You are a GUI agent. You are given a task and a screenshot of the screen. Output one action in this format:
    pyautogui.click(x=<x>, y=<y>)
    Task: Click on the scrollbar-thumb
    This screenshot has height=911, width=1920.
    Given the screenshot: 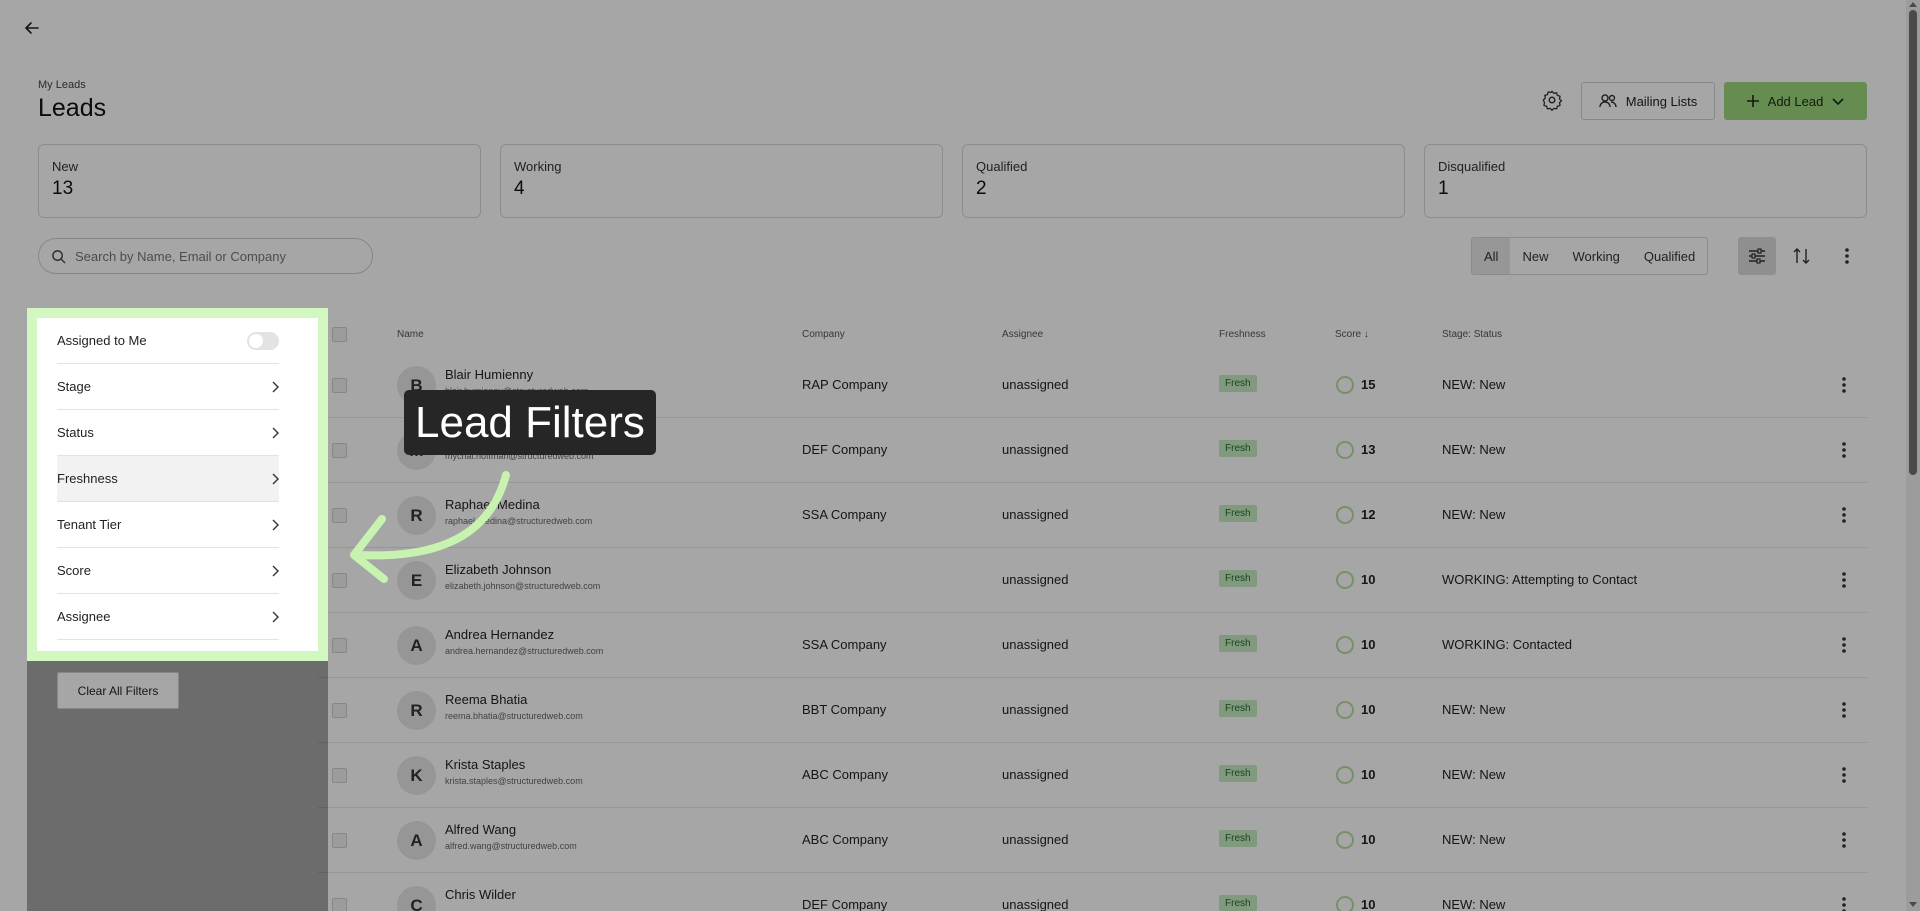 What is the action you would take?
    pyautogui.click(x=1913, y=242)
    